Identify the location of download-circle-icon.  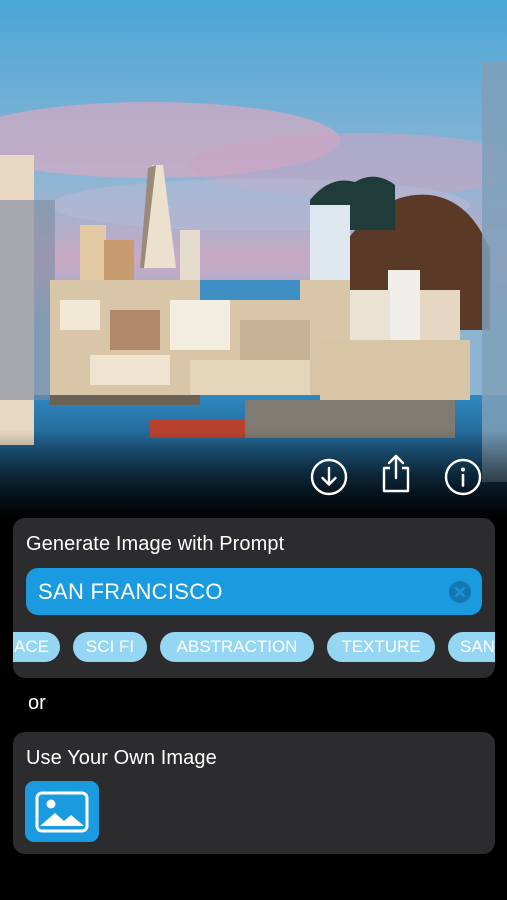
(329, 477).